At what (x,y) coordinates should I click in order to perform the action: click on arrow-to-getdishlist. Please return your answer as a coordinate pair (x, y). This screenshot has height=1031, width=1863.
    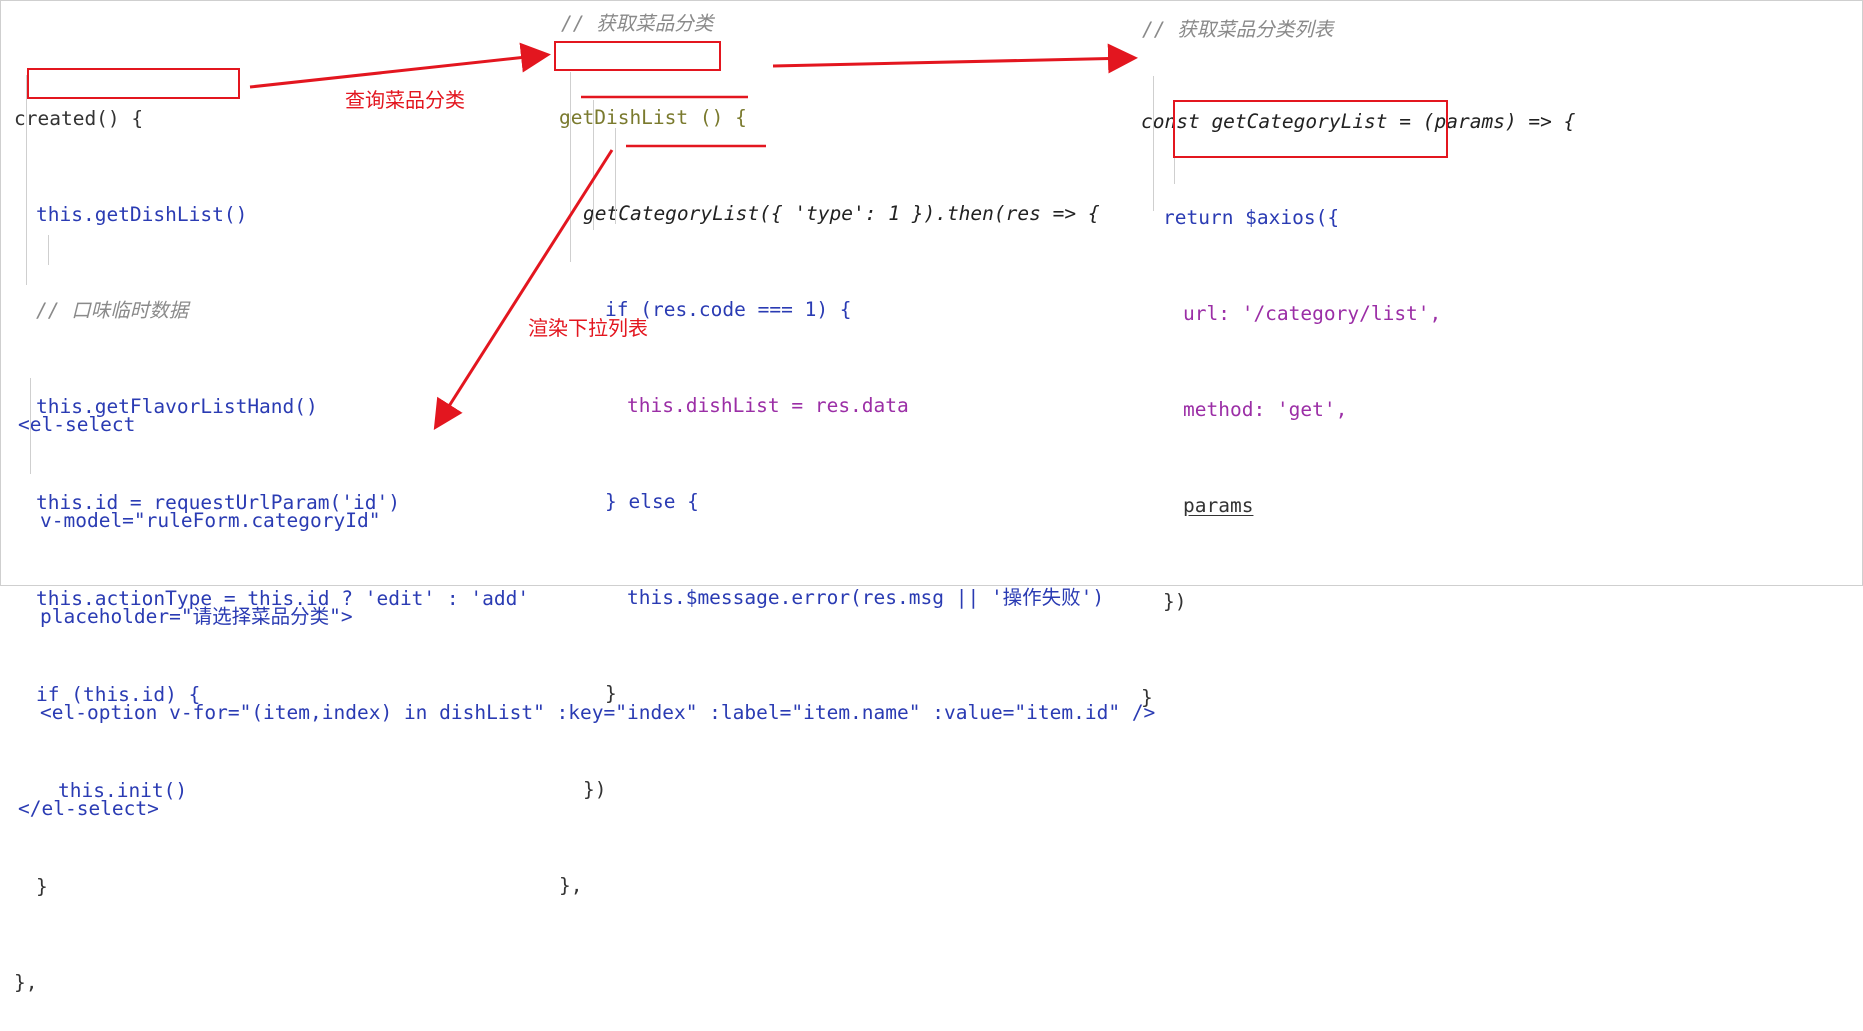
    Looking at the image, I should click on (400, 65).